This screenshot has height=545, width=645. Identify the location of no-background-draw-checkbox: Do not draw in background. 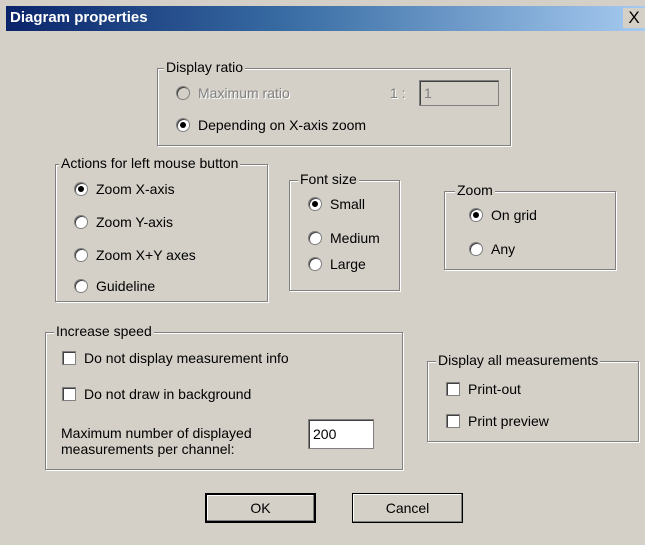
(156, 394).